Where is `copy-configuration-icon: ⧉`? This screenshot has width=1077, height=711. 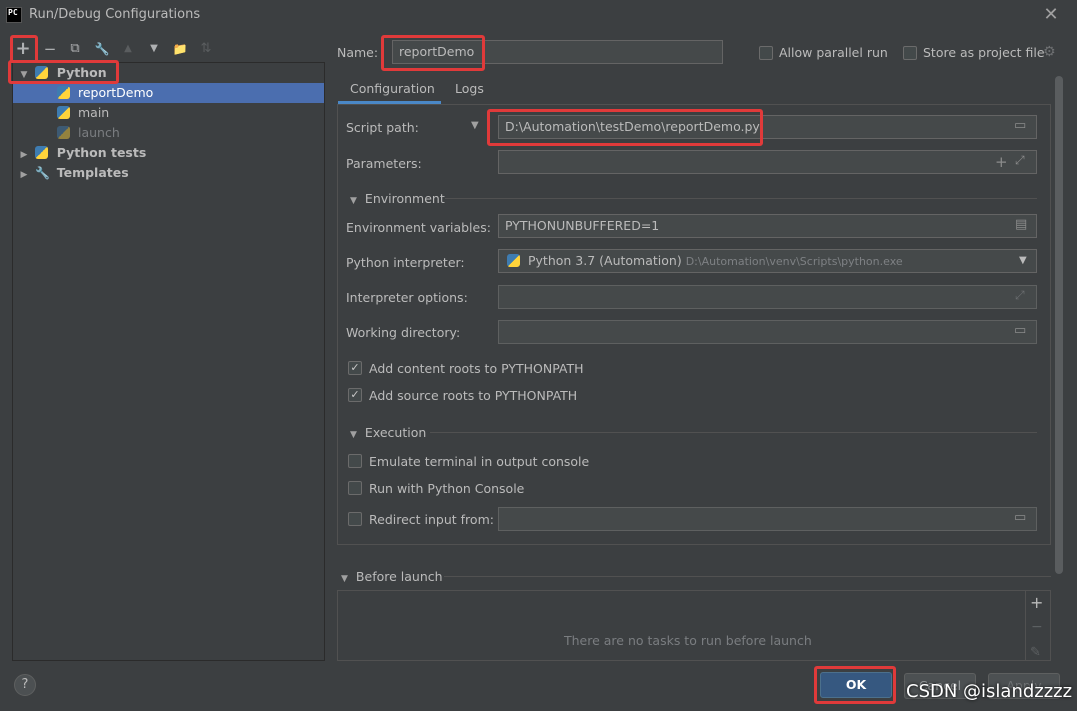
copy-configuration-icon: ⧉ is located at coordinates (75, 49).